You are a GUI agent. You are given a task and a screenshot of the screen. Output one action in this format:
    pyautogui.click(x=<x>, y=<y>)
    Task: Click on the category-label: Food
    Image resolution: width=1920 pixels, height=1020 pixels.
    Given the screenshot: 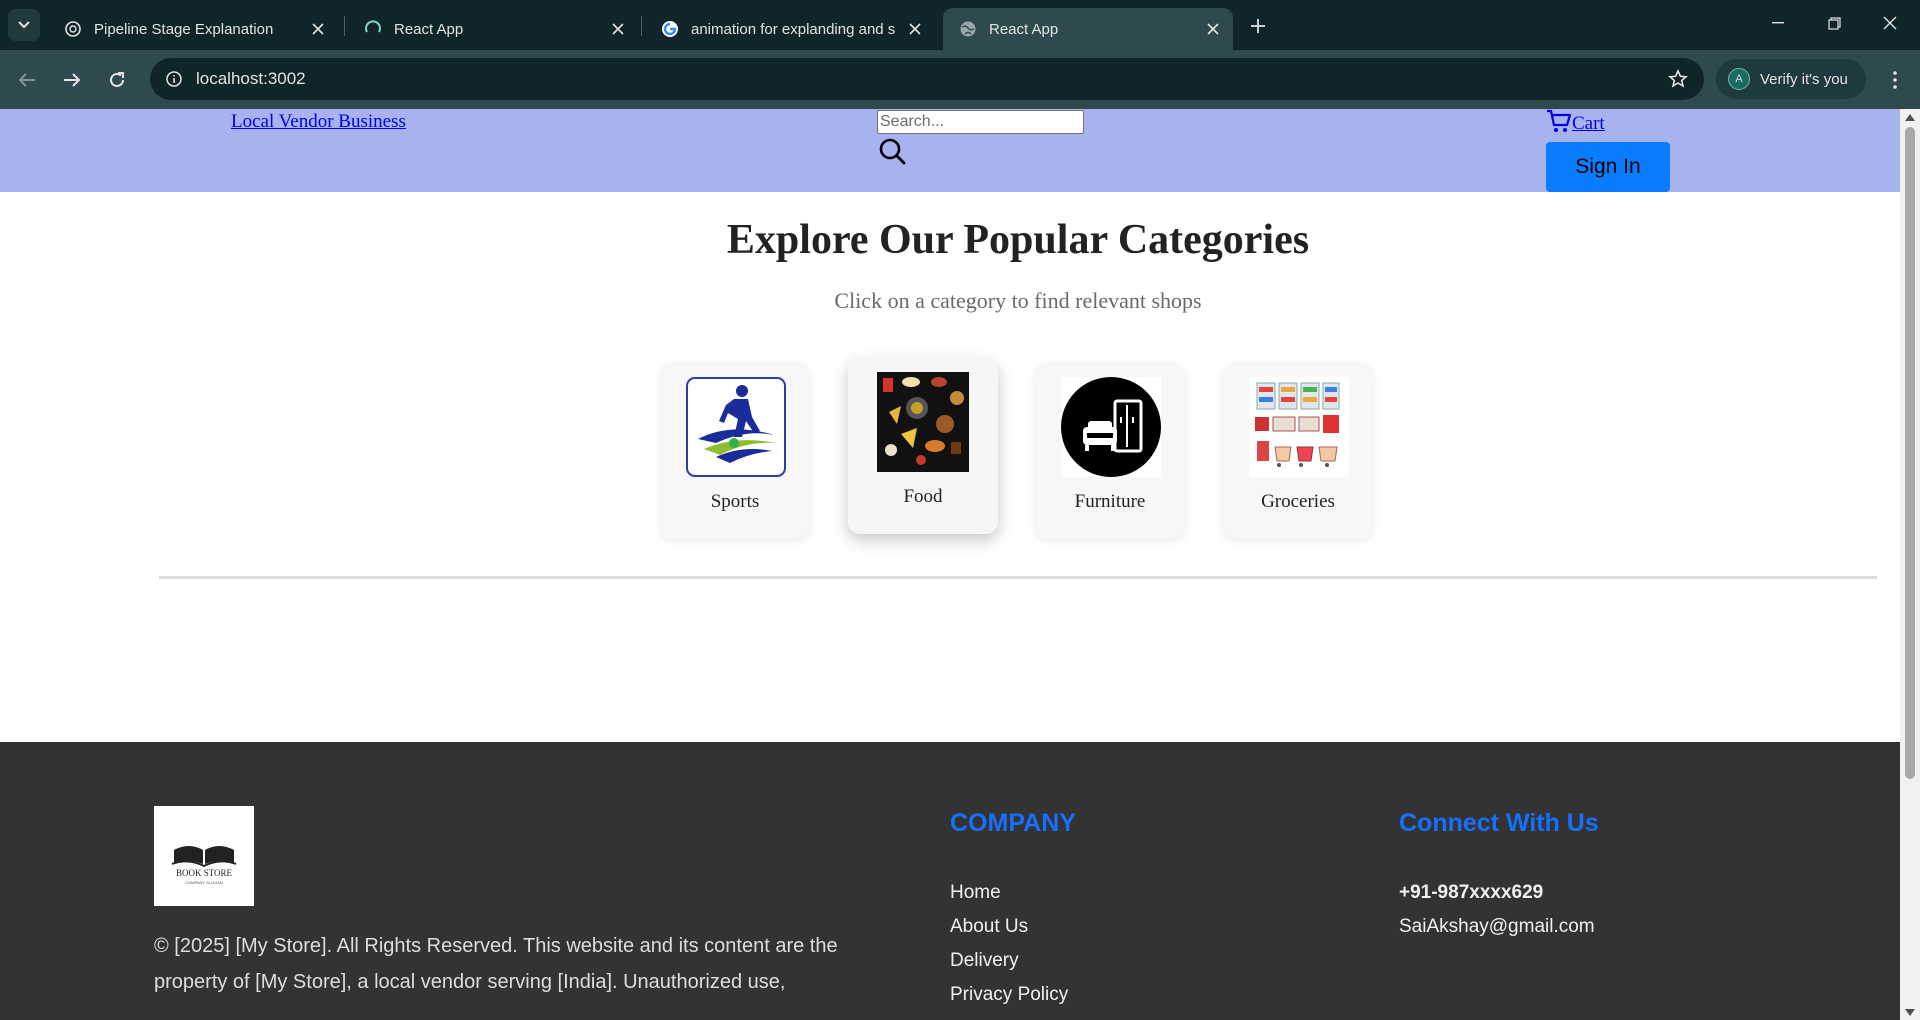 What is the action you would take?
    pyautogui.click(x=923, y=496)
    